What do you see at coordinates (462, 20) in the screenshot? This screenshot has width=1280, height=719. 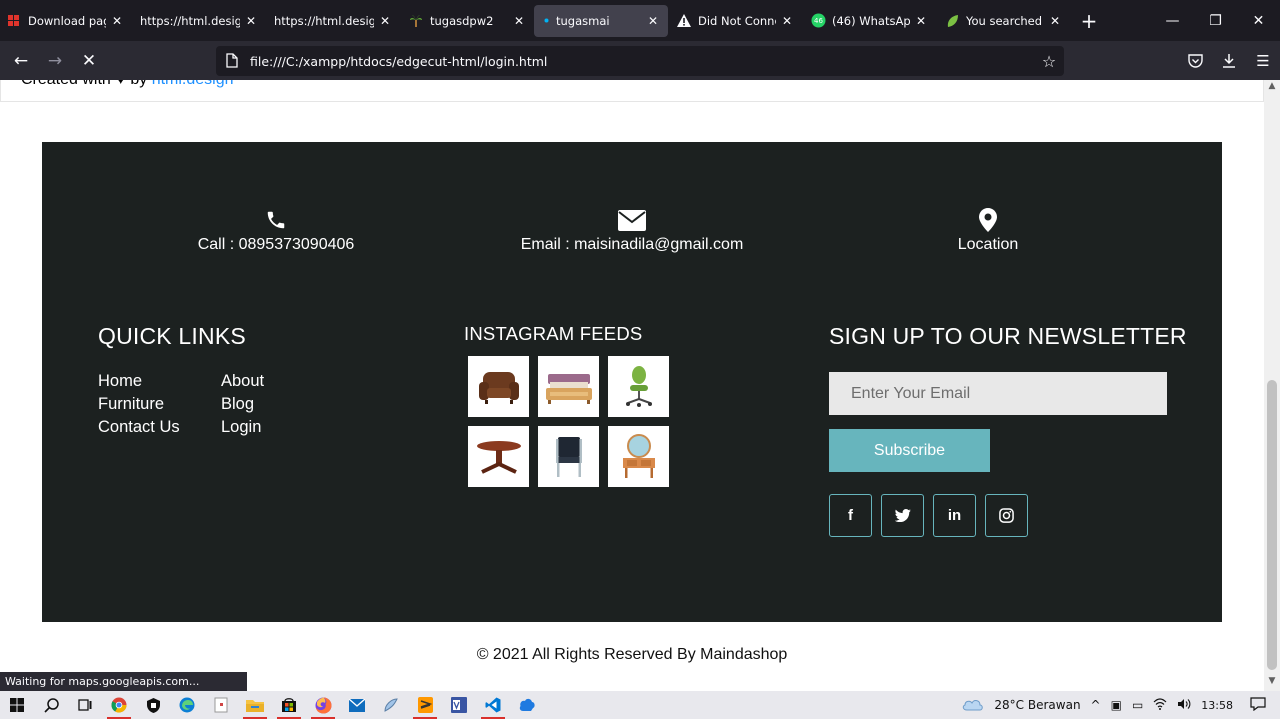 I see `tab-title: tugasdpw2` at bounding box center [462, 20].